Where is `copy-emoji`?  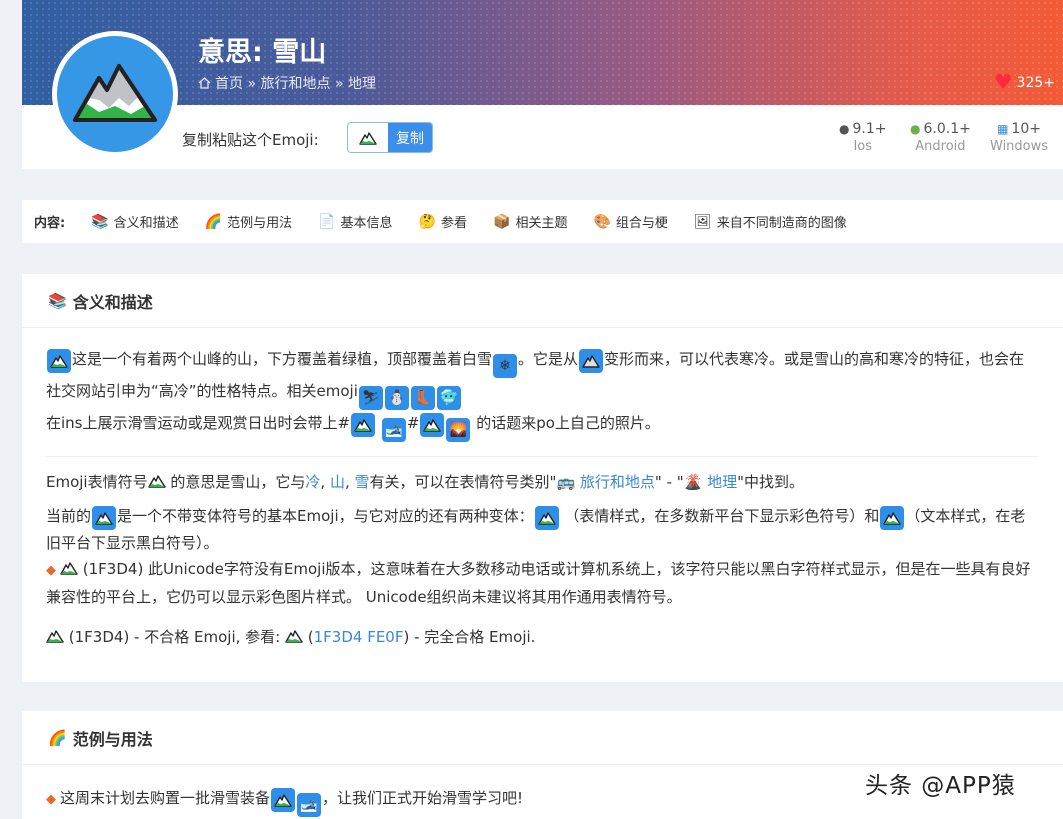 copy-emoji is located at coordinates (368, 137).